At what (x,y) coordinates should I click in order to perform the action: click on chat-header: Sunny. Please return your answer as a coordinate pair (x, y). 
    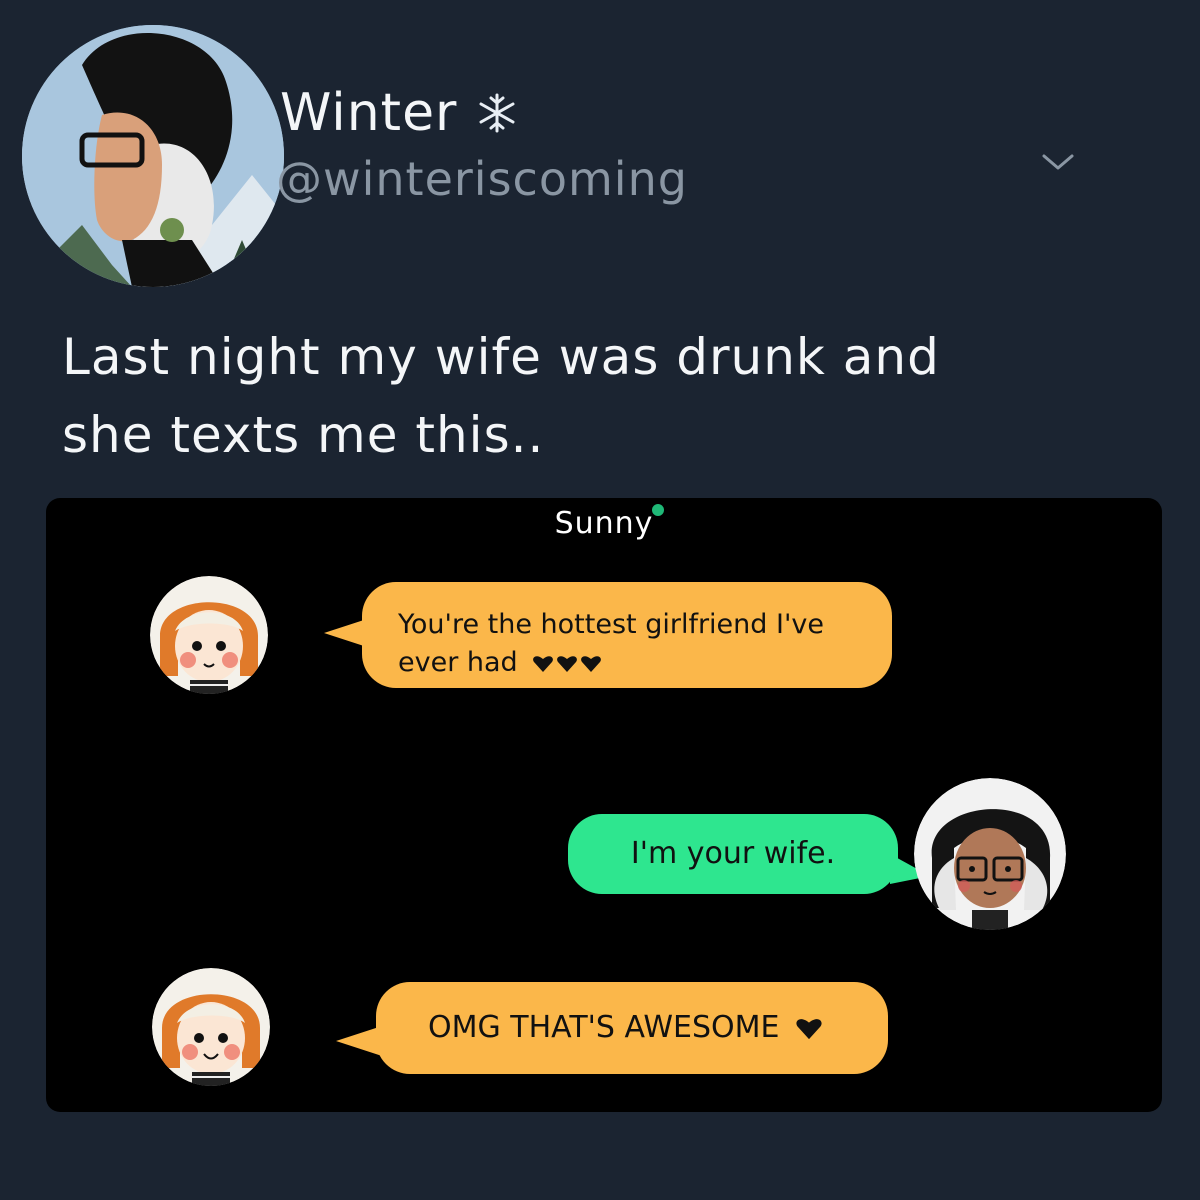
    Looking at the image, I should click on (604, 528).